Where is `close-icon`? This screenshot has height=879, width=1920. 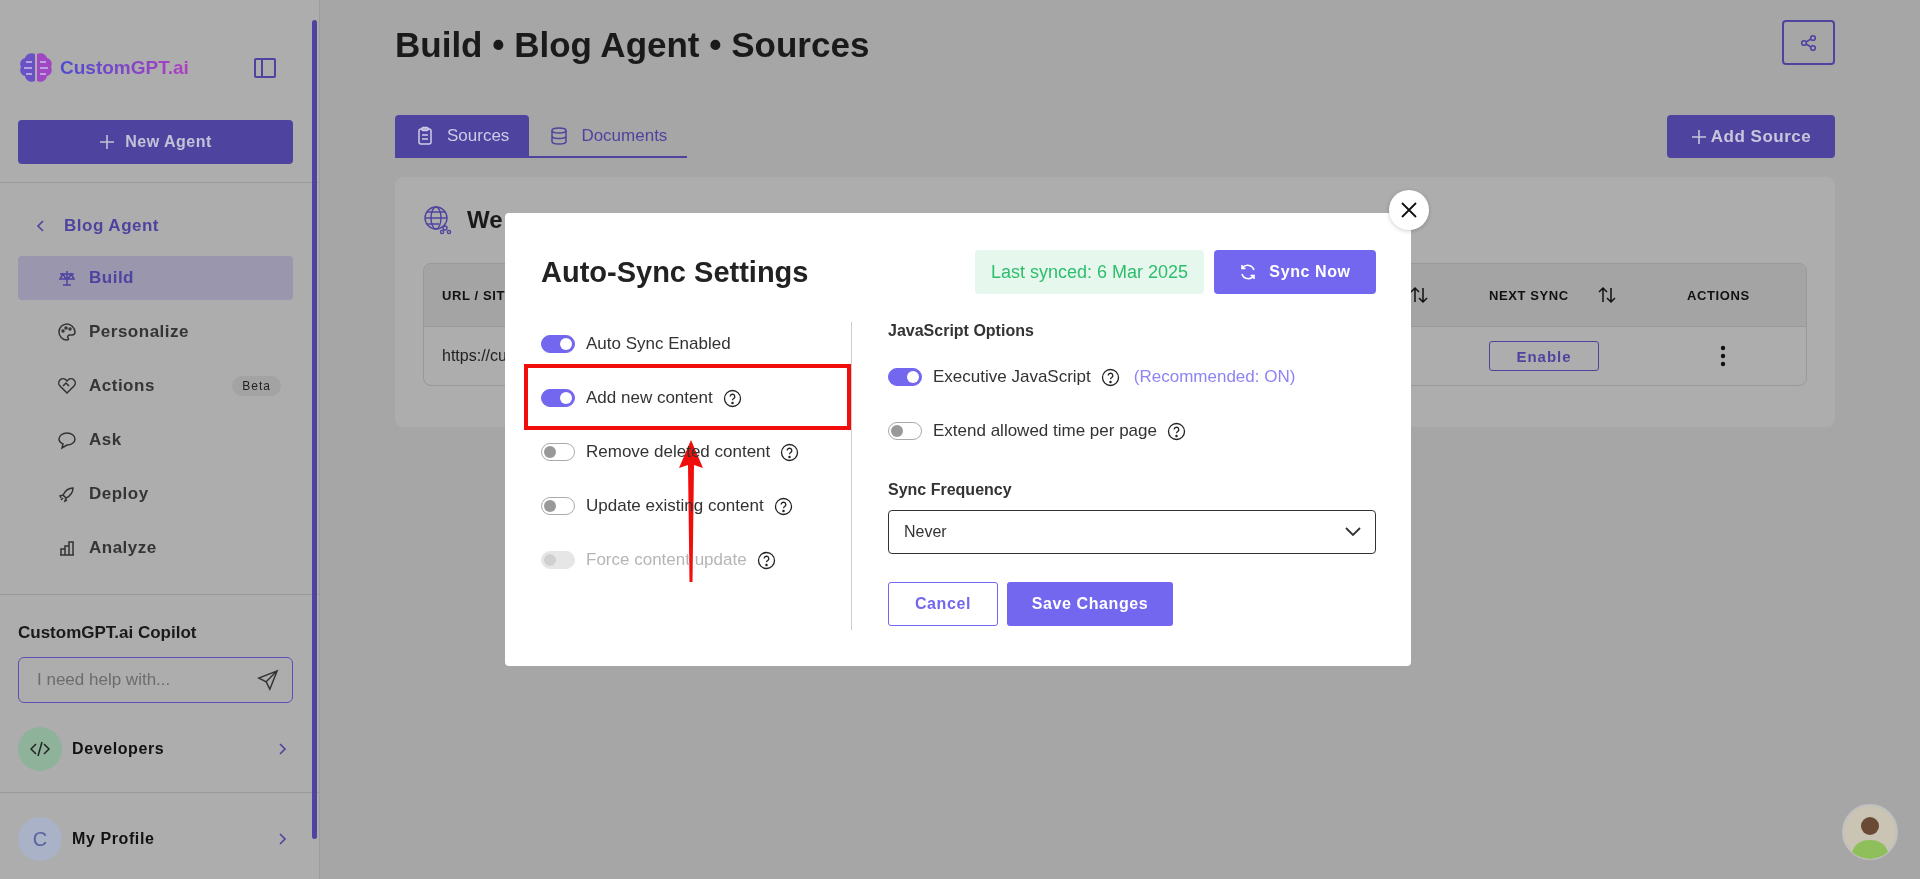
close-icon is located at coordinates (1409, 210).